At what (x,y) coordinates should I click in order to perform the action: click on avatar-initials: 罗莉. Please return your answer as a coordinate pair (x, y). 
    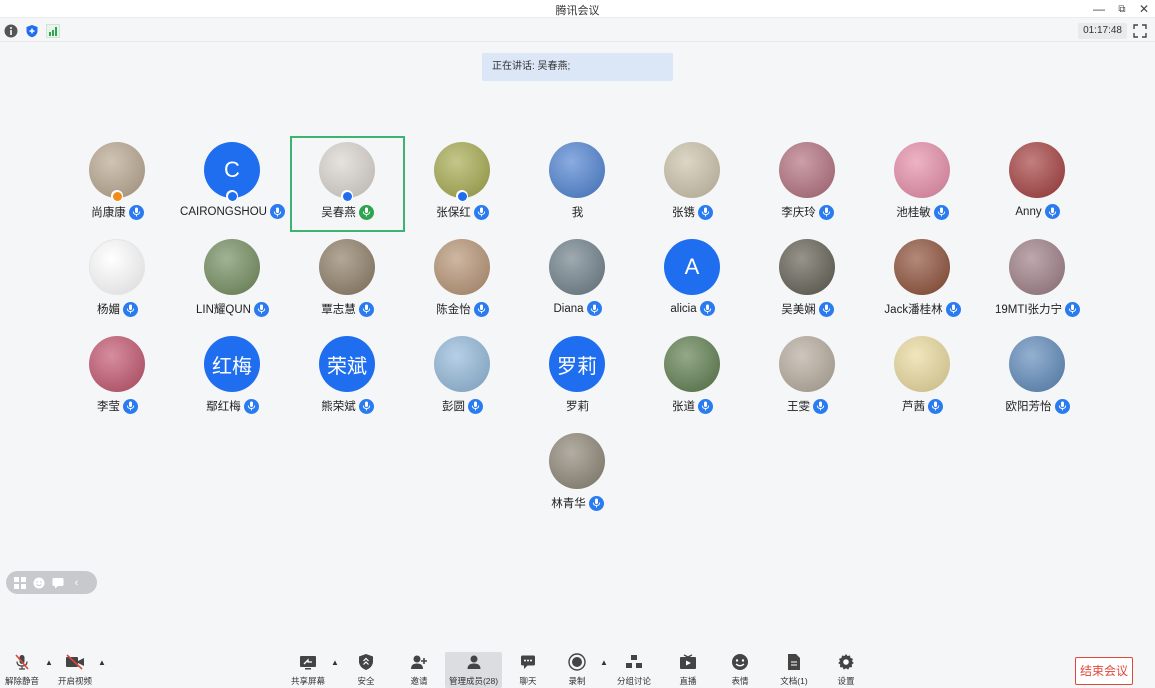
    Looking at the image, I should click on (577, 366).